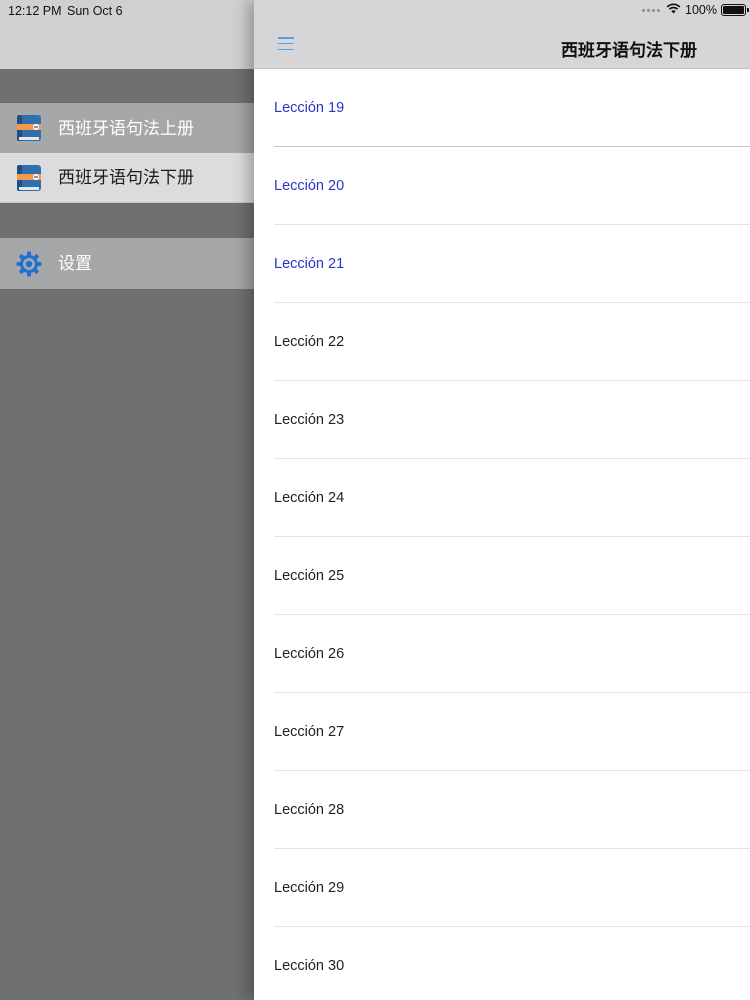 The width and height of the screenshot is (750, 1000). Describe the element at coordinates (502, 576) in the screenshot. I see `lesson-row: Lección 25` at that location.